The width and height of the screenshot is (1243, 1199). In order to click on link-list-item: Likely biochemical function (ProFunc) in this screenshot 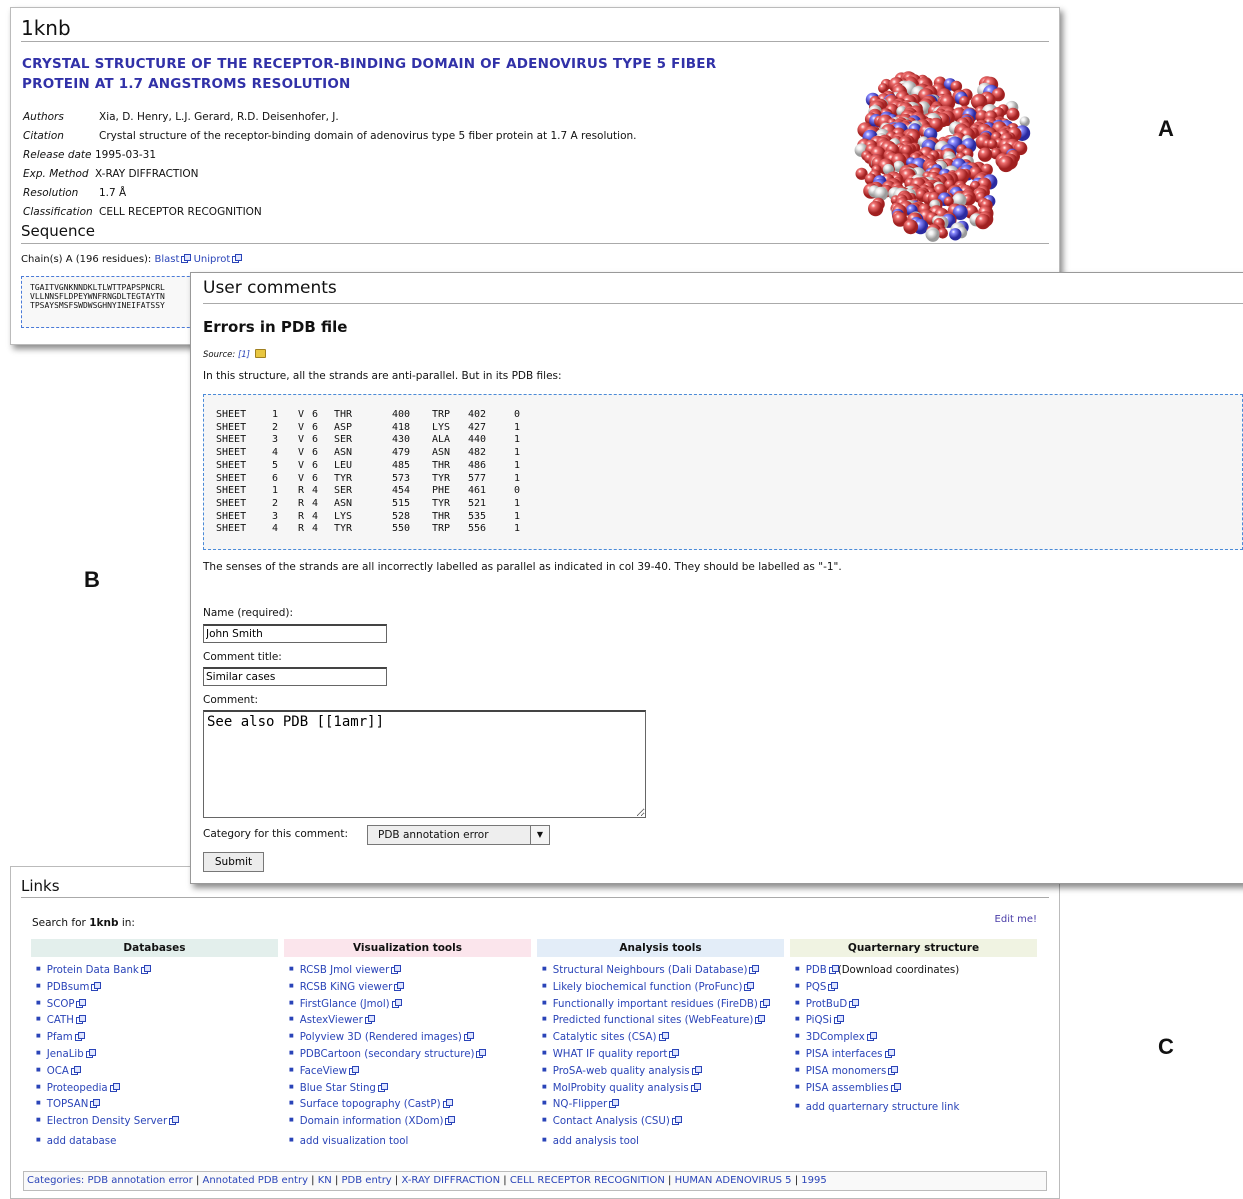, I will do `click(660, 990)`.